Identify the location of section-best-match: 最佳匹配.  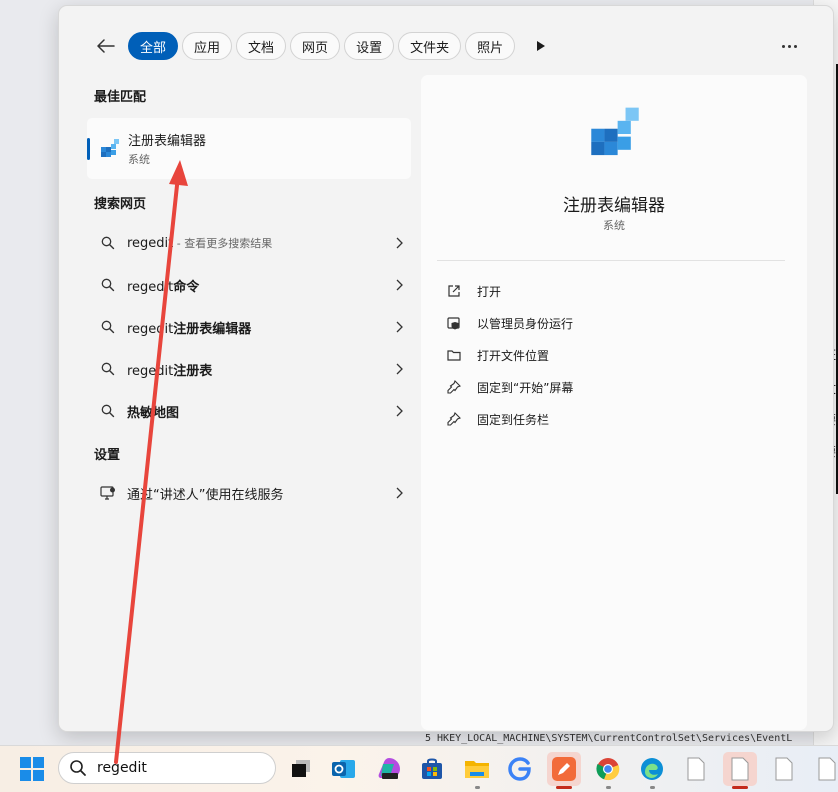
(120, 97).